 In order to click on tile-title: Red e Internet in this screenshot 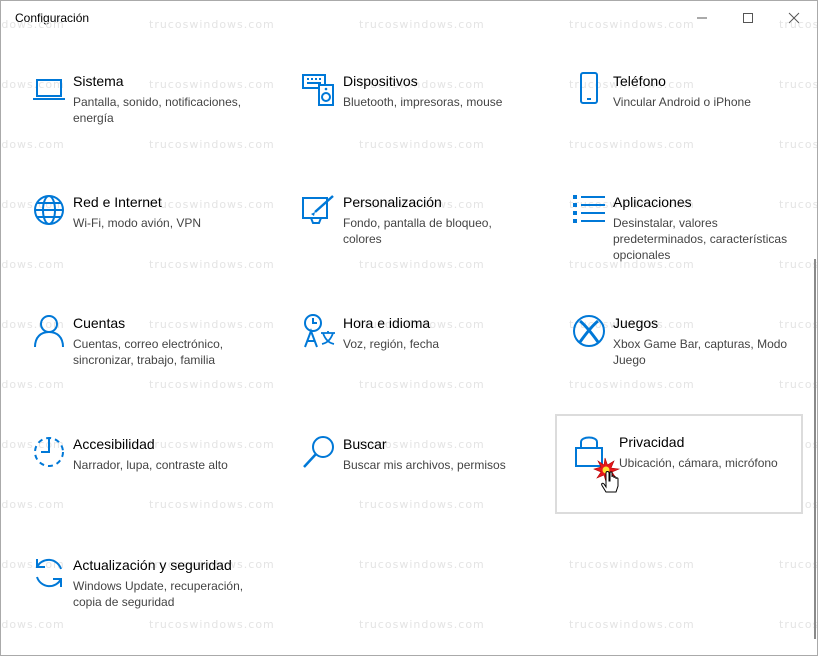, I will do `click(117, 202)`.